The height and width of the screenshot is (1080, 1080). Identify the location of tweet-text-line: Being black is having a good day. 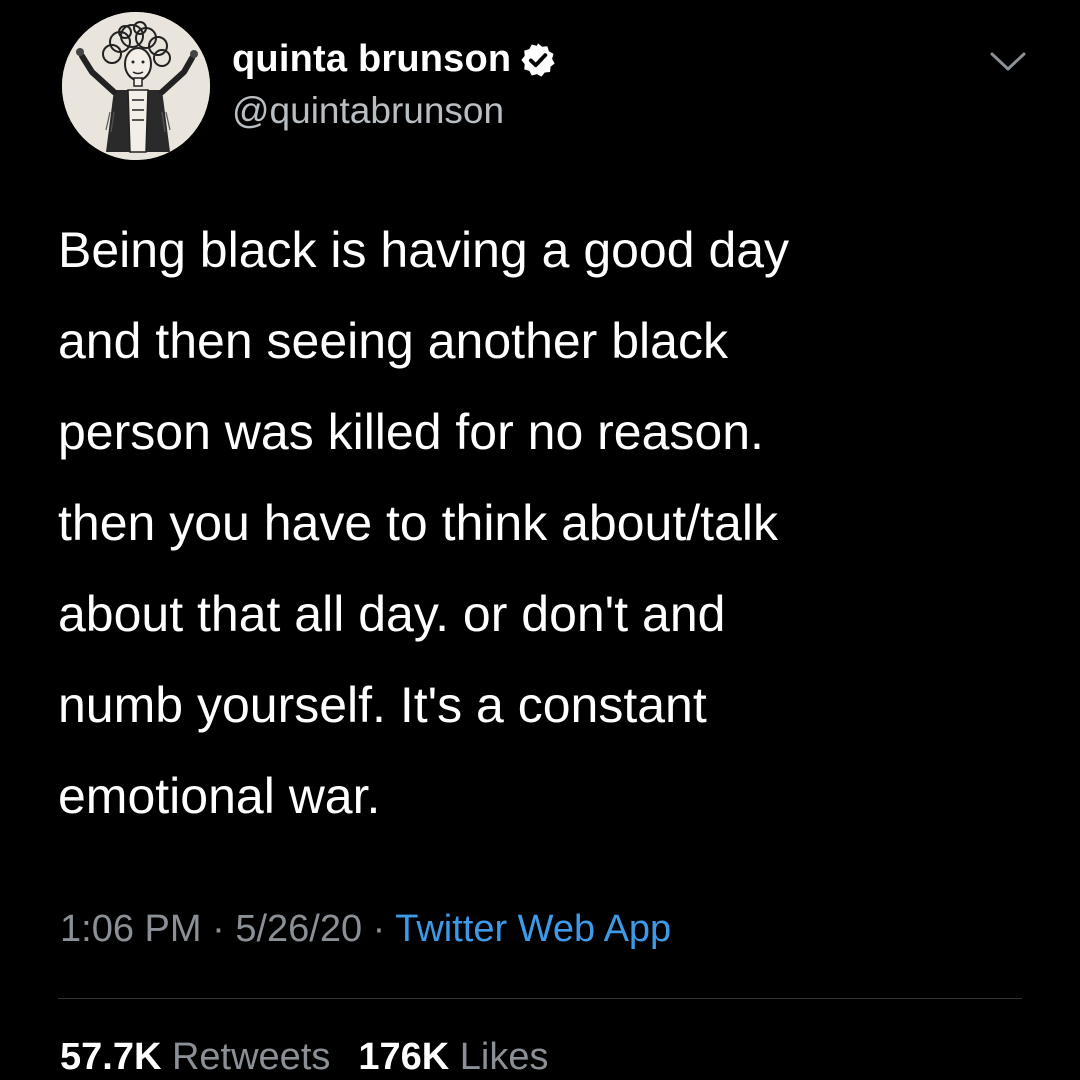
(424, 250).